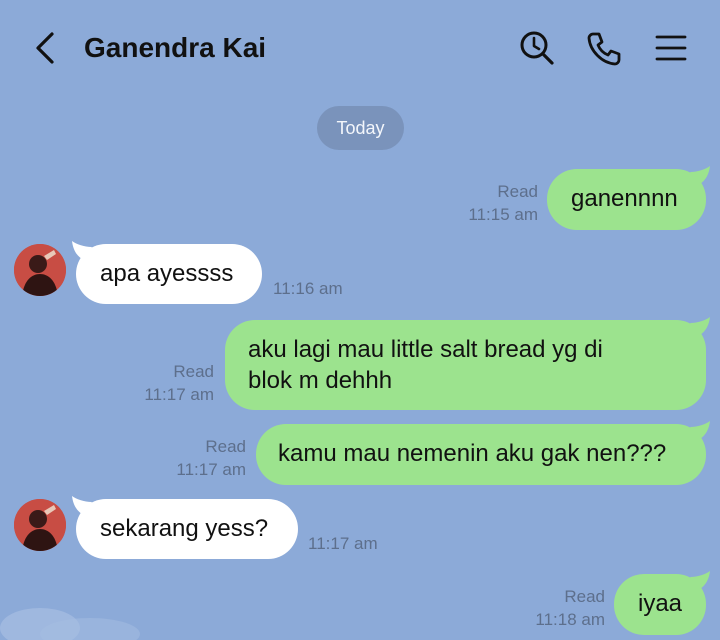 The height and width of the screenshot is (640, 720). Describe the element at coordinates (570, 619) in the screenshot. I see `message-time: 11:18 am` at that location.